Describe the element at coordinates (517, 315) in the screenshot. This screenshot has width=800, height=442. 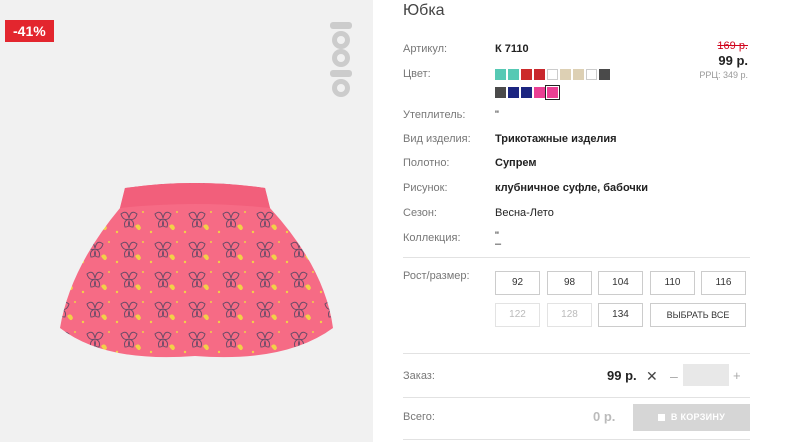
I see `size-122: 122` at that location.